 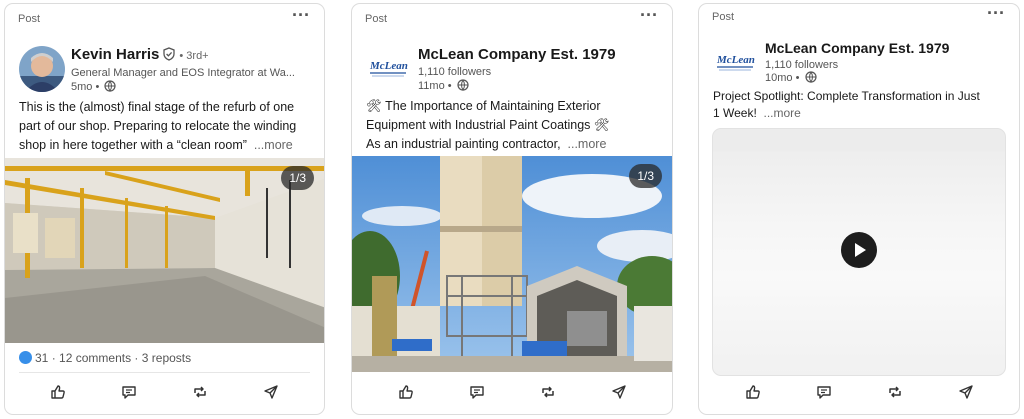 What do you see at coordinates (25, 357) in the screenshot?
I see `like-reaction-icon` at bounding box center [25, 357].